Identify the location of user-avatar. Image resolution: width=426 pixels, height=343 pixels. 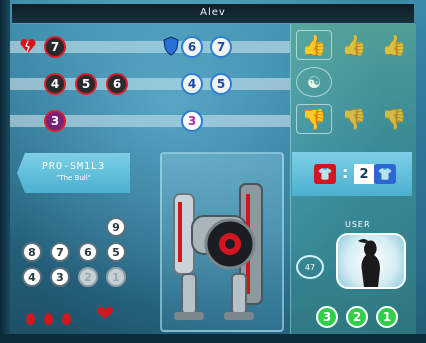
(371, 261).